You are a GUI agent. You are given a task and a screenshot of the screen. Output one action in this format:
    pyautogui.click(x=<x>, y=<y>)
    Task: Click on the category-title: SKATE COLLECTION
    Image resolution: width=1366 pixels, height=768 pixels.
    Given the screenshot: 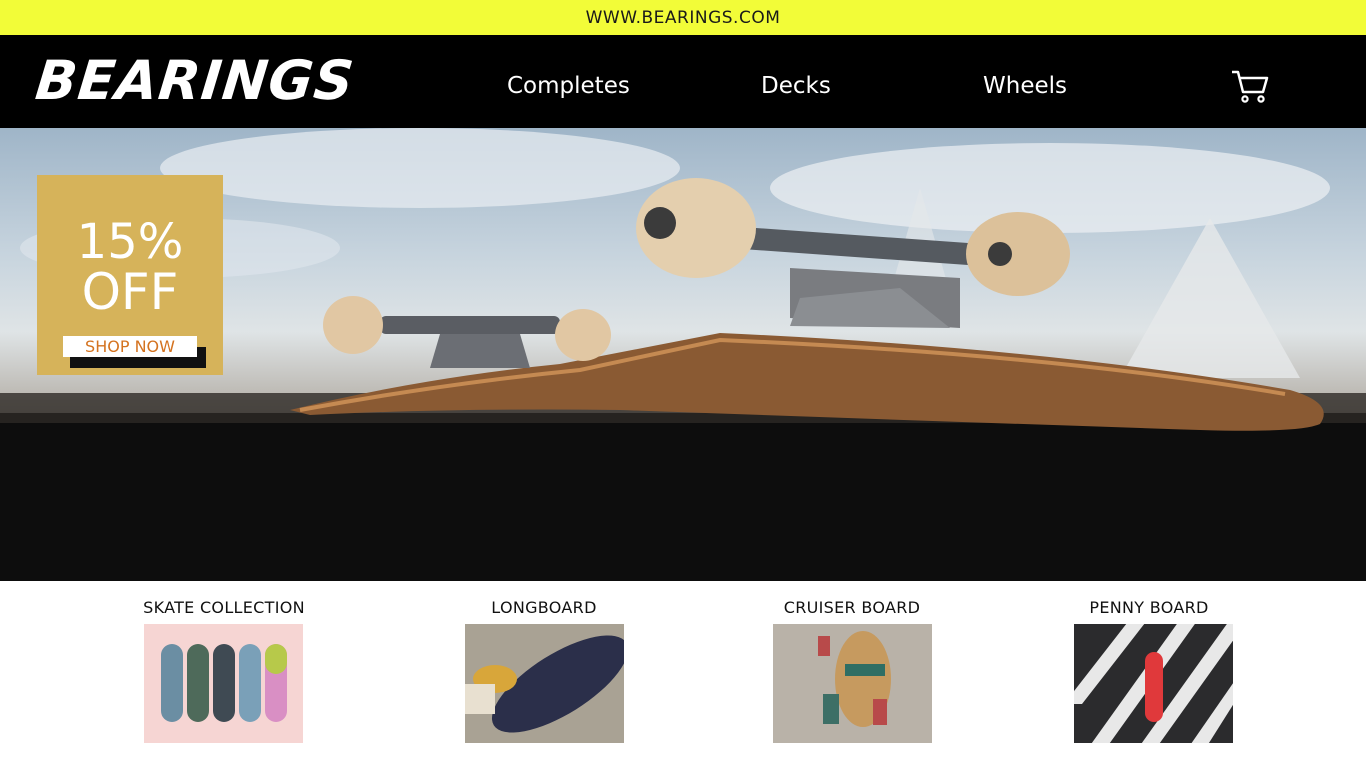 What is the action you would take?
    pyautogui.click(x=224, y=607)
    